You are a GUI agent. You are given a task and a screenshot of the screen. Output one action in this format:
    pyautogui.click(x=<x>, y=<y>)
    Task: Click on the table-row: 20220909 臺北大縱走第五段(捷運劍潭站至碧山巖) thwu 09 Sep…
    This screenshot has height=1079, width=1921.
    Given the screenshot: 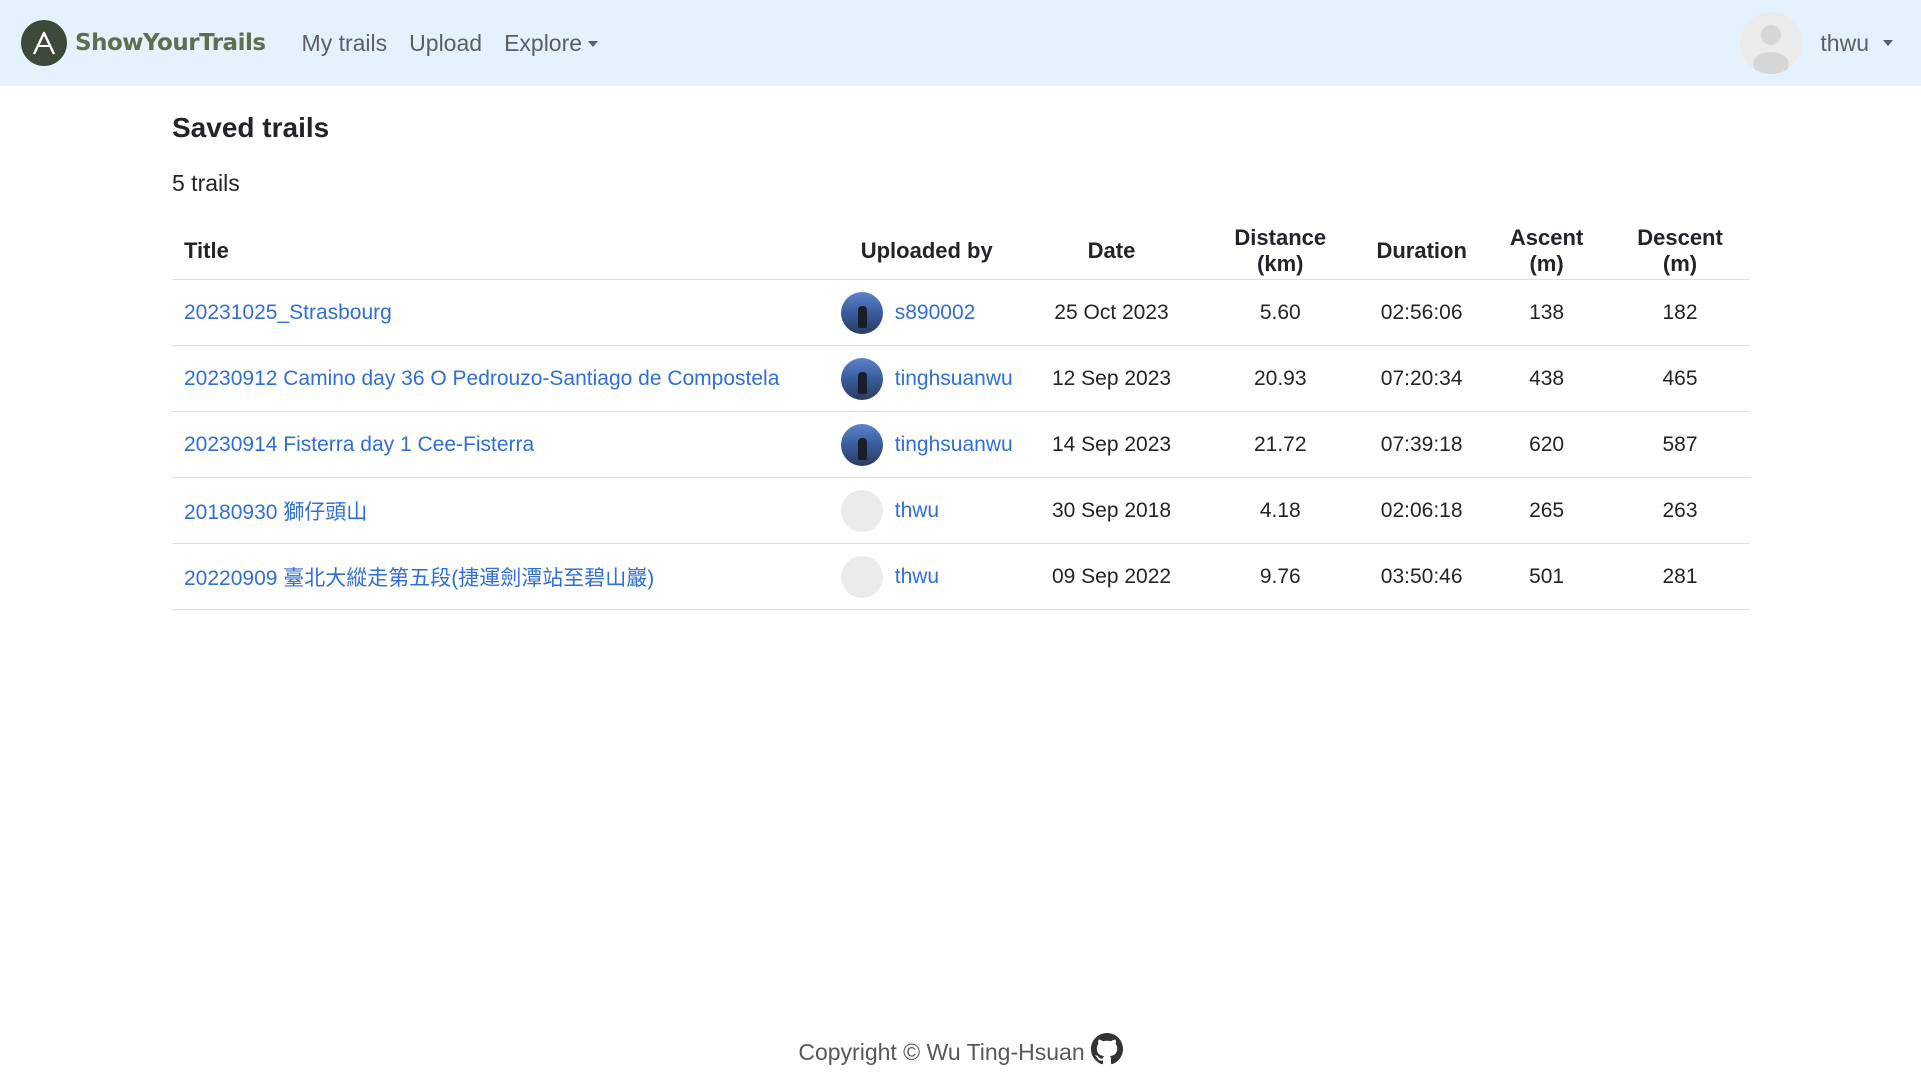 What is the action you would take?
    pyautogui.click(x=961, y=576)
    